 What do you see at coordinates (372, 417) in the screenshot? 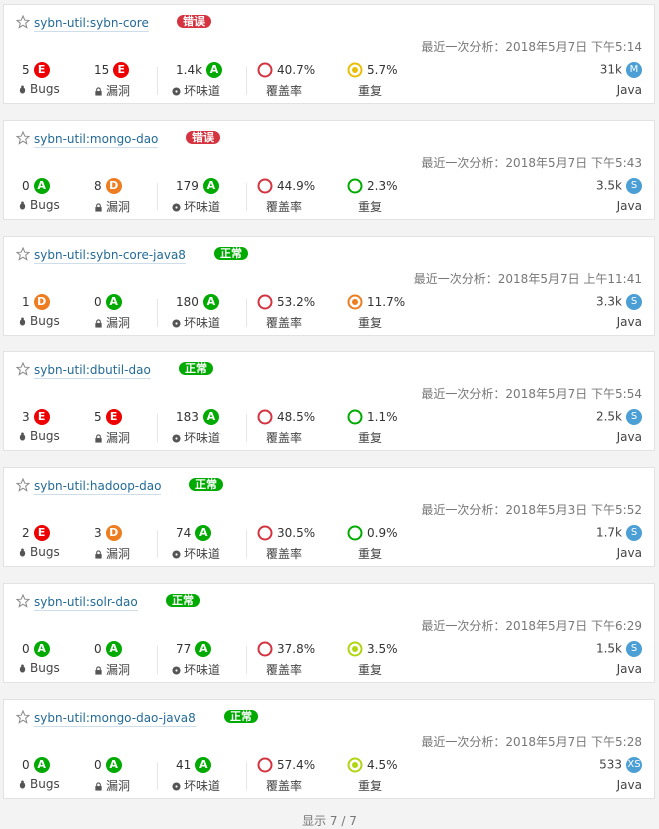
I see `duplications-metric: 1.1%` at bounding box center [372, 417].